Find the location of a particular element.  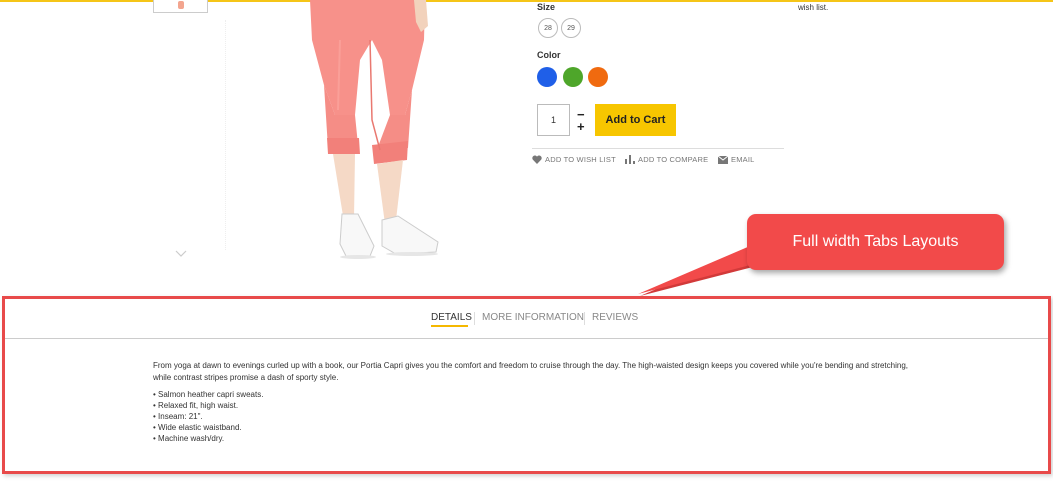

add-to-wish-list-link: ADD TO WISH LIST is located at coordinates (574, 159).